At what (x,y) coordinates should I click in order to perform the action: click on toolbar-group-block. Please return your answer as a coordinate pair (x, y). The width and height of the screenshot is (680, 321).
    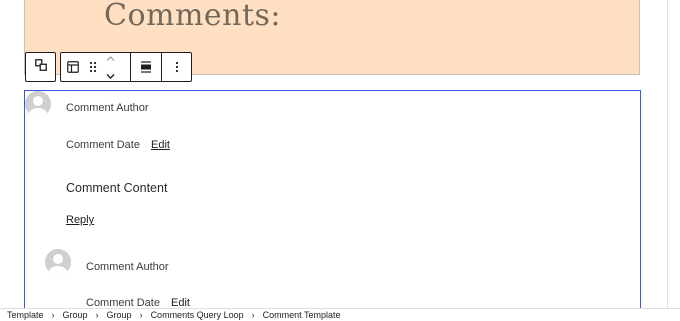
    Looking at the image, I should click on (95, 67).